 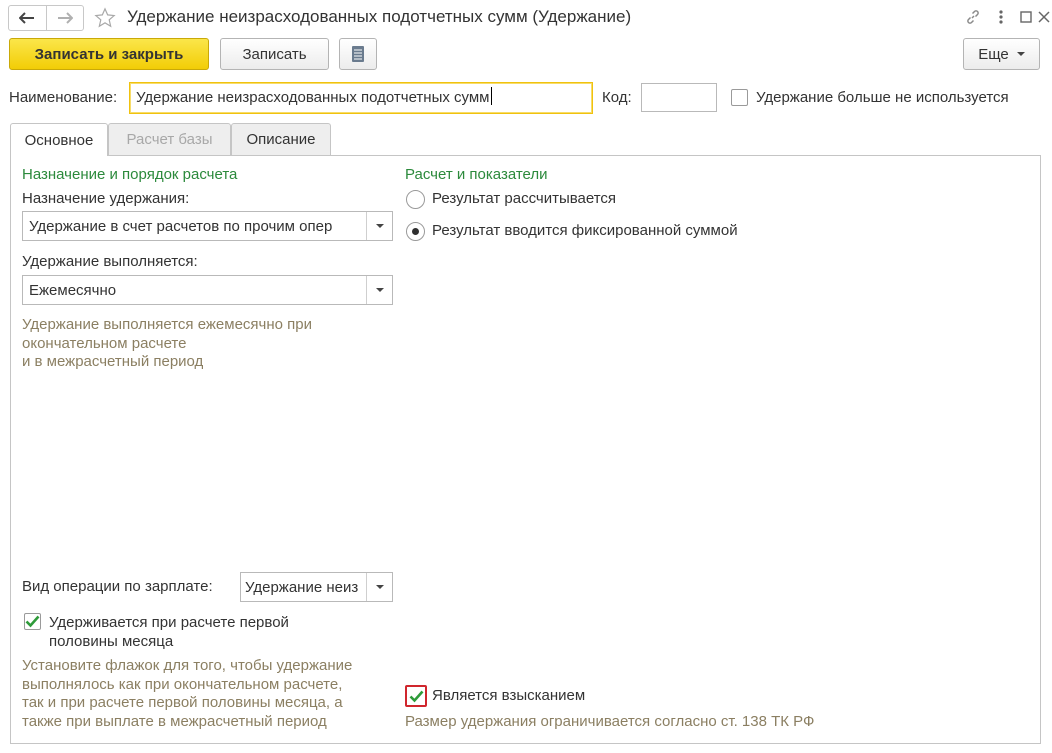 What do you see at coordinates (491, 96) in the screenshot?
I see `text-cursor` at bounding box center [491, 96].